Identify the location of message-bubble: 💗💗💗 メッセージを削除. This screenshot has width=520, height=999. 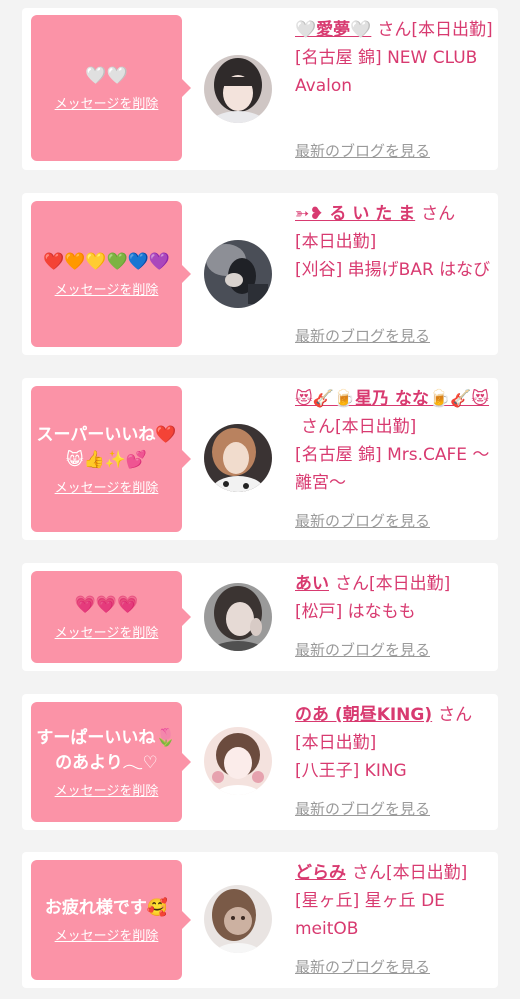
(111, 617).